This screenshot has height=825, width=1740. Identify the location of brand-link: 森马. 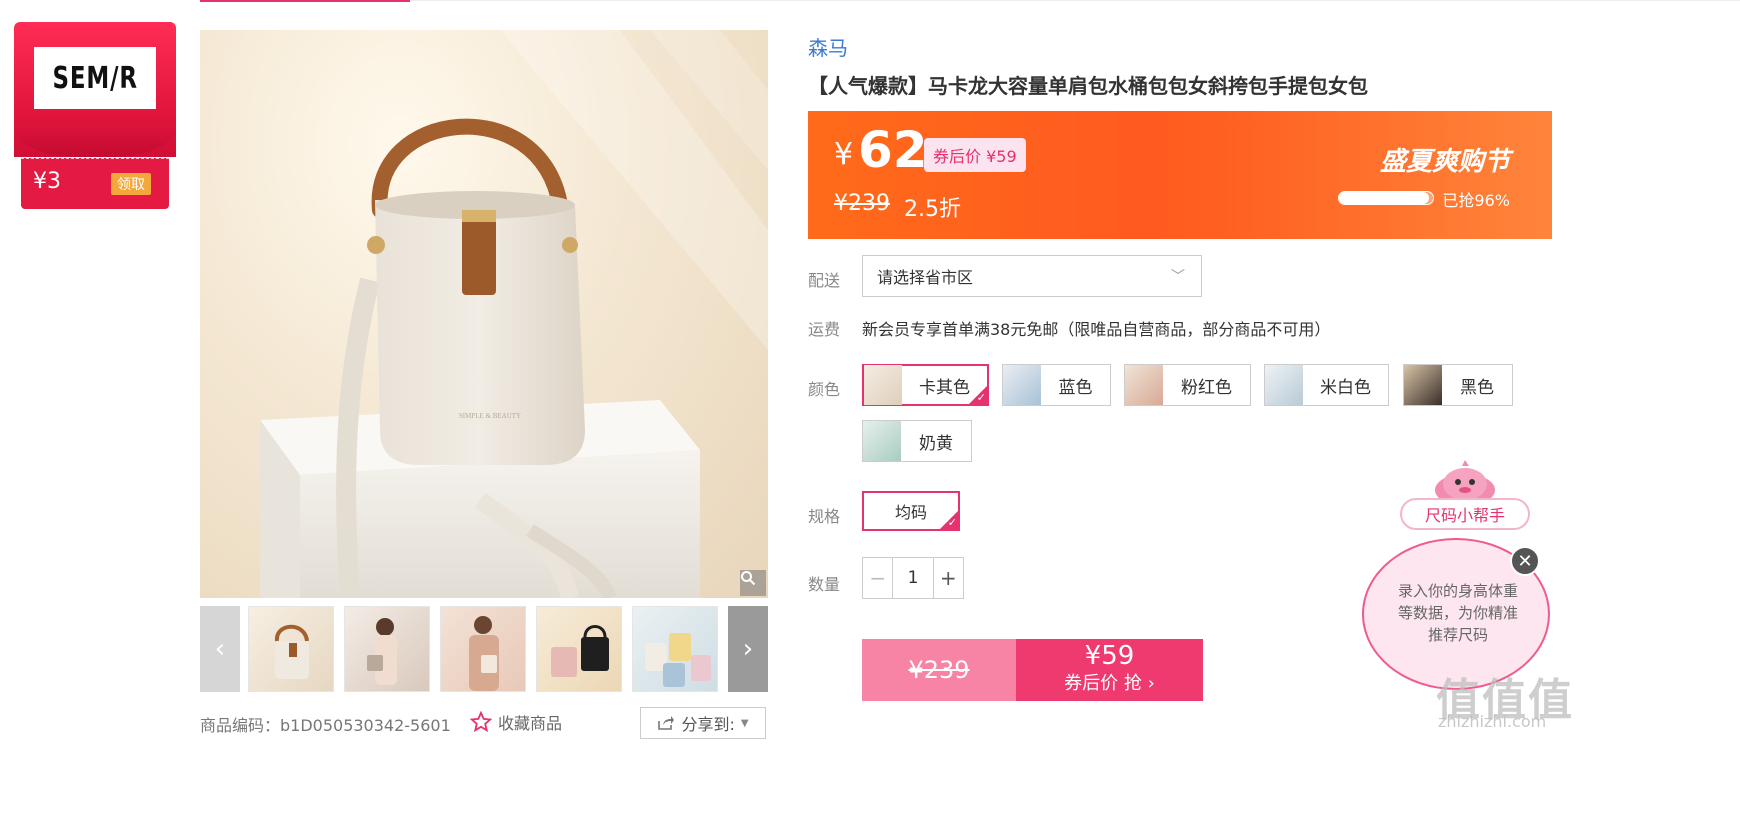
(828, 46).